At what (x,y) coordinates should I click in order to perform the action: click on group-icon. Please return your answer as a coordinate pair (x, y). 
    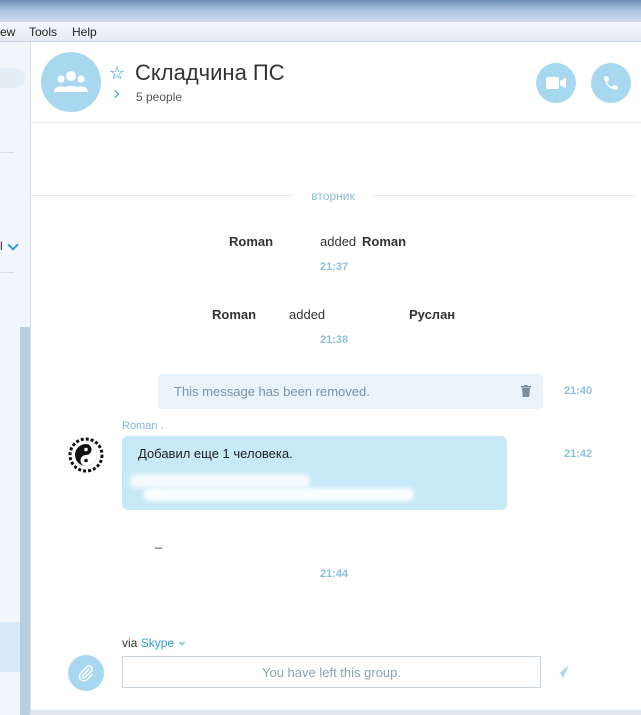
    Looking at the image, I should click on (71, 81).